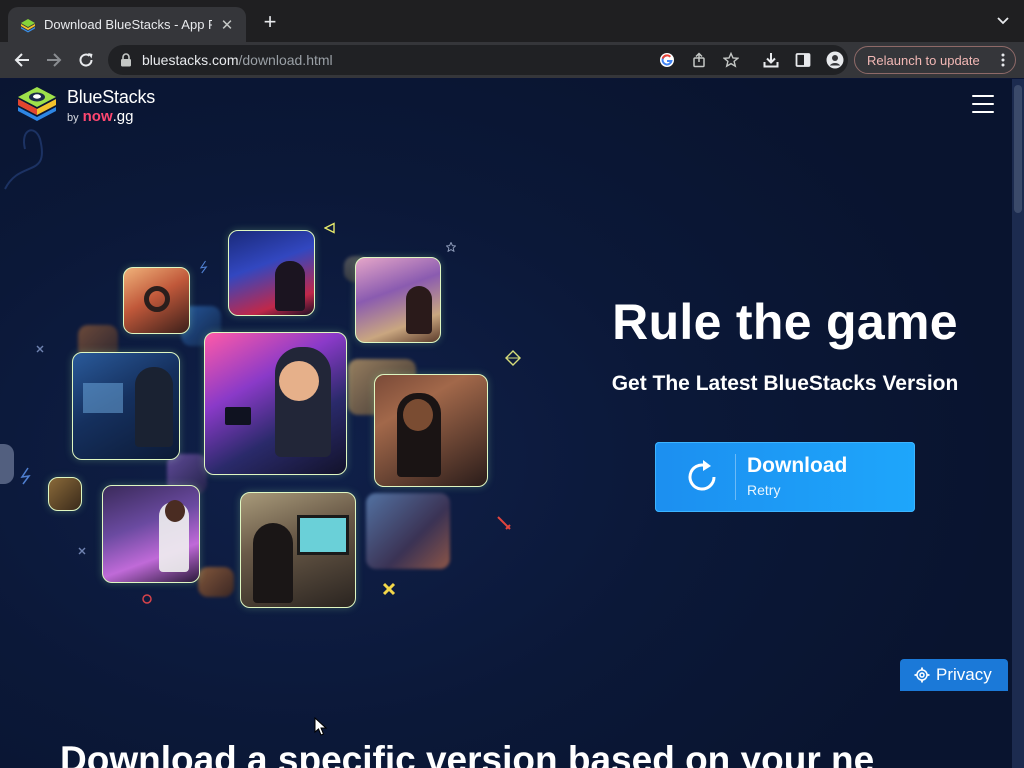 This screenshot has width=1024, height=768. Describe the element at coordinates (771, 60) in the screenshot. I see `downloads-icon` at that location.